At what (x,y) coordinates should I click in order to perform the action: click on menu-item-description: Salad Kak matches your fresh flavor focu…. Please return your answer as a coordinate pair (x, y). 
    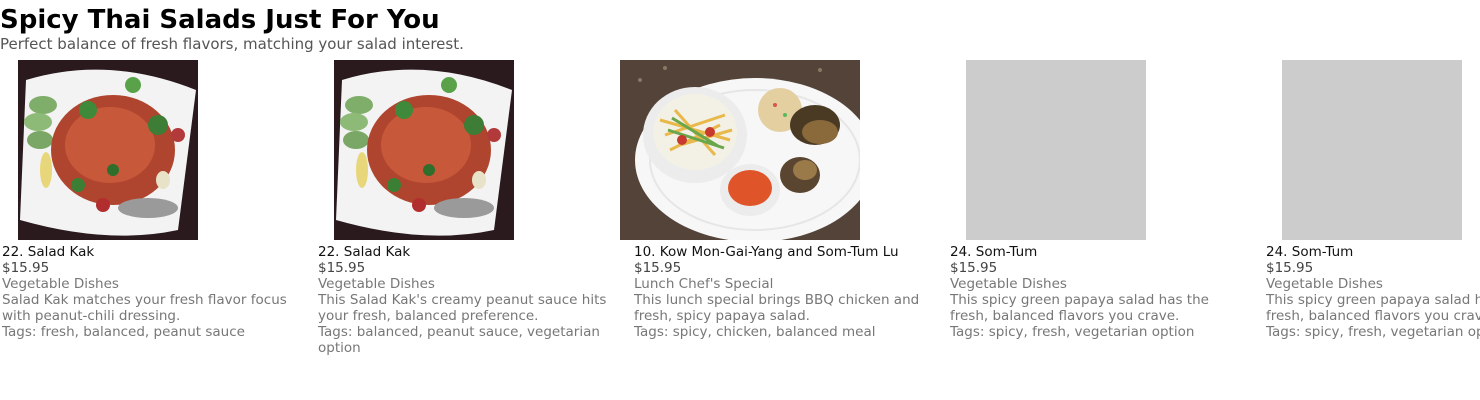
    Looking at the image, I should click on (144, 308).